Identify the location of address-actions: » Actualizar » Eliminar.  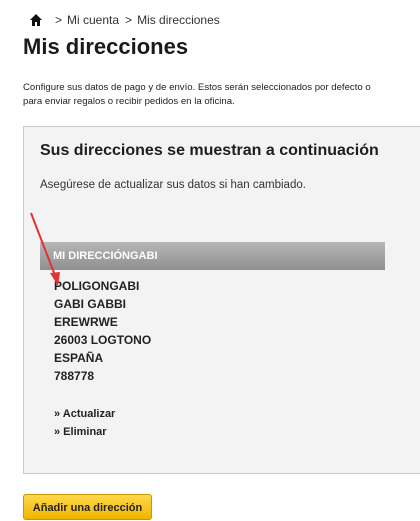
(84, 423).